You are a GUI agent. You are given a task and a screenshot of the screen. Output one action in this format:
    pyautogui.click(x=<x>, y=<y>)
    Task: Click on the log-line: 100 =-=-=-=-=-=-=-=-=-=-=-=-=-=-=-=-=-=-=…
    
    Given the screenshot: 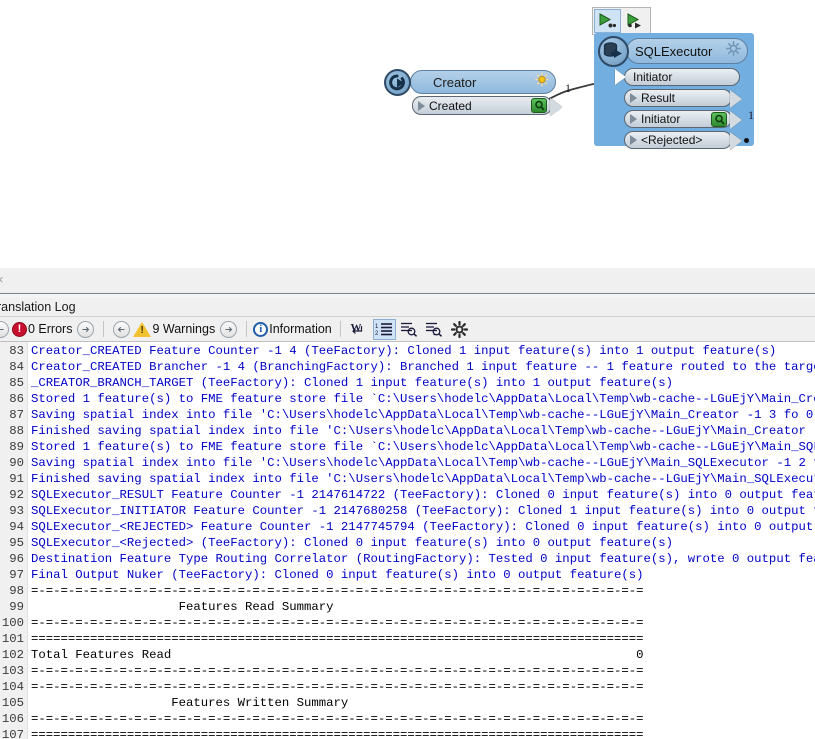 What is the action you would take?
    pyautogui.click(x=407, y=623)
    